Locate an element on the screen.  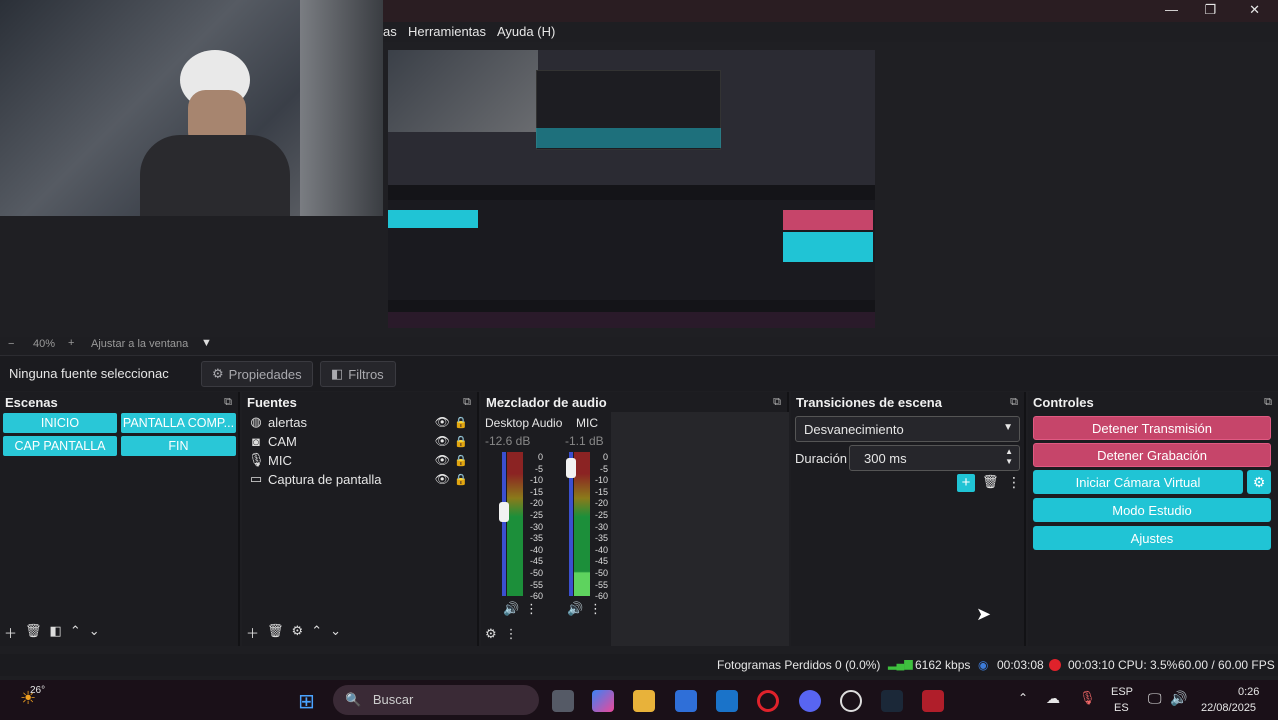
minimize-button: — is located at coordinates (1171, 9).